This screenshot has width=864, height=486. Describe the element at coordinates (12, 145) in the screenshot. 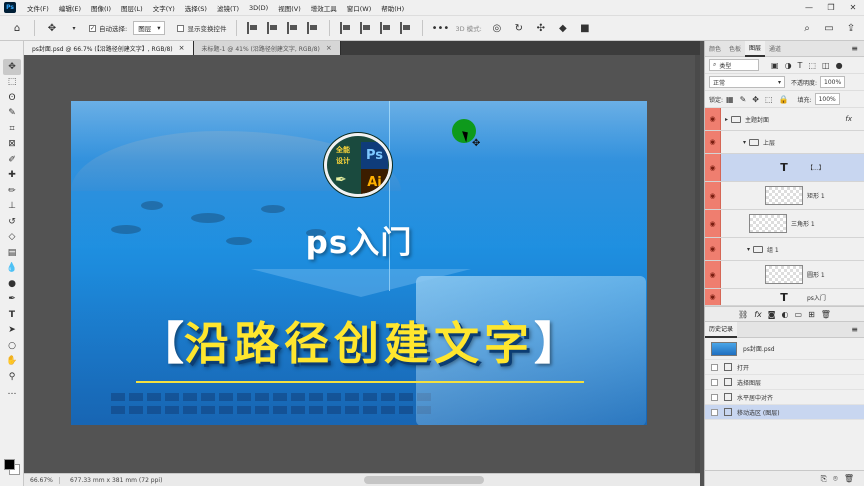

I see `frame-tool-icon: ⊠` at that location.